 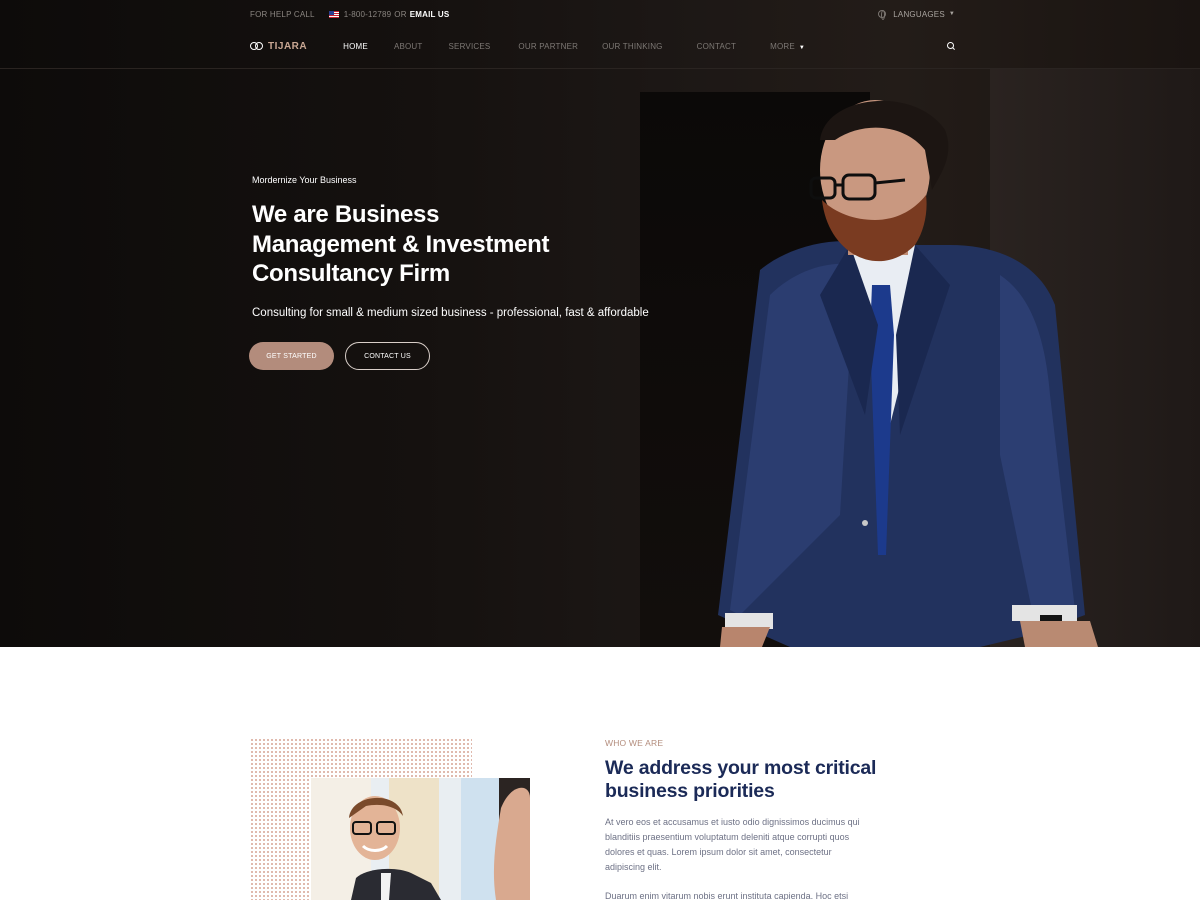 What do you see at coordinates (368, 14) in the screenshot?
I see `phone-number-link: 1-800-12789` at bounding box center [368, 14].